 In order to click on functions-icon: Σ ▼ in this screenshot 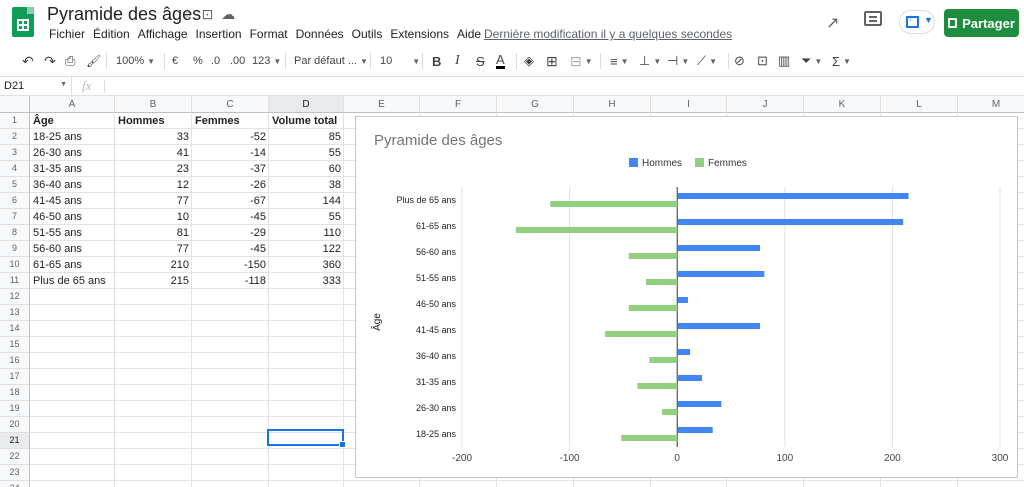, I will do `click(841, 61)`.